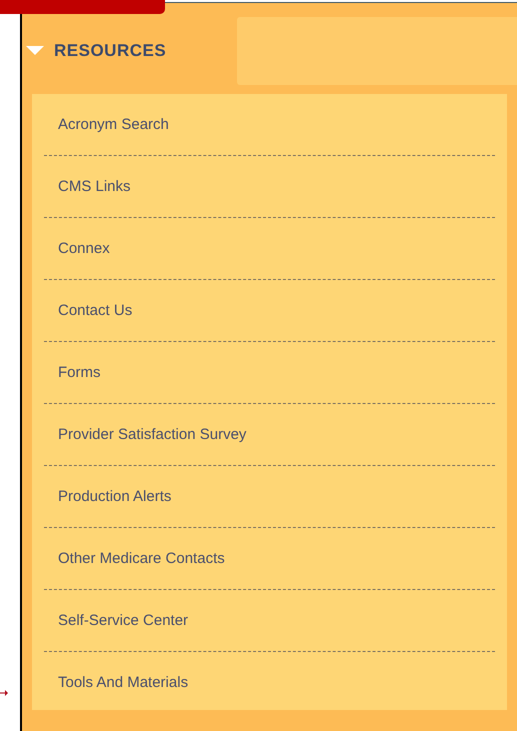  I want to click on triangle-icon, so click(35, 51).